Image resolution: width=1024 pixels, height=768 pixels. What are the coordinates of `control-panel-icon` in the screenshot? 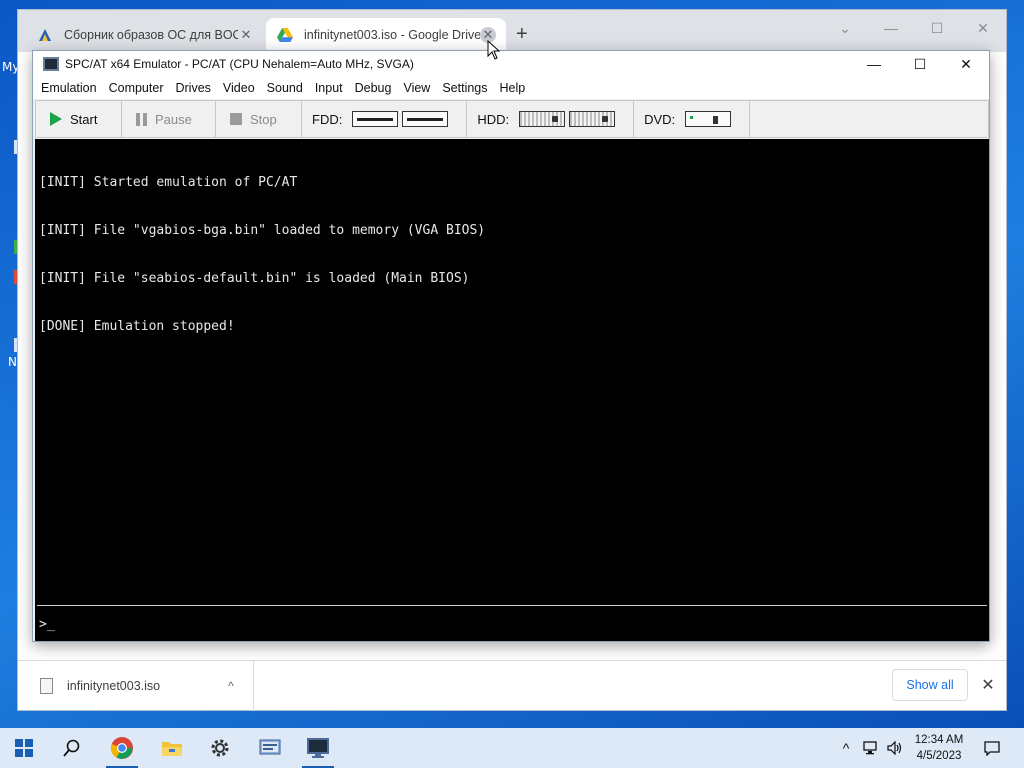 It's located at (270, 748).